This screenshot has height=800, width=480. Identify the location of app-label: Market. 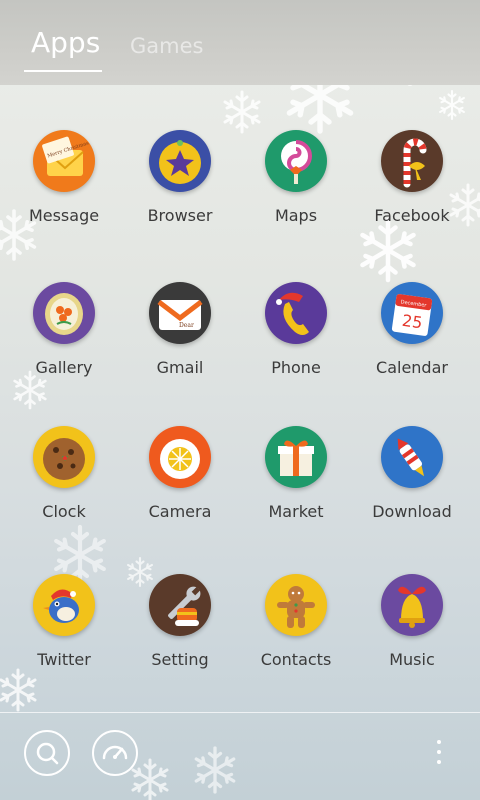
(296, 511).